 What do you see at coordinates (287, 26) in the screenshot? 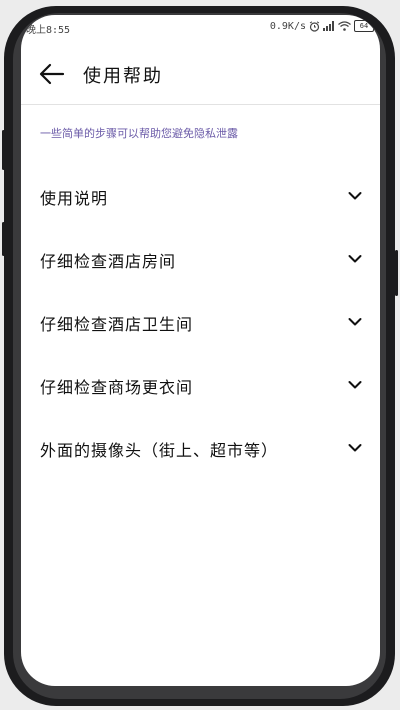
I see `net-speed: 0.9K/s` at bounding box center [287, 26].